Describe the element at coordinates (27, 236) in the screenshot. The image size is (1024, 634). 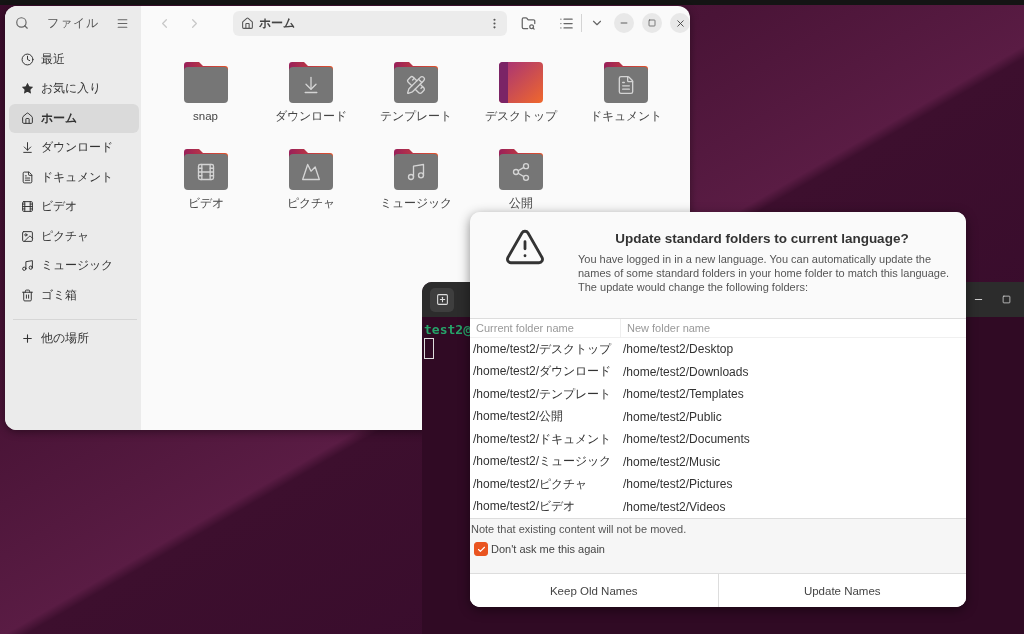
I see `image-icon` at that location.